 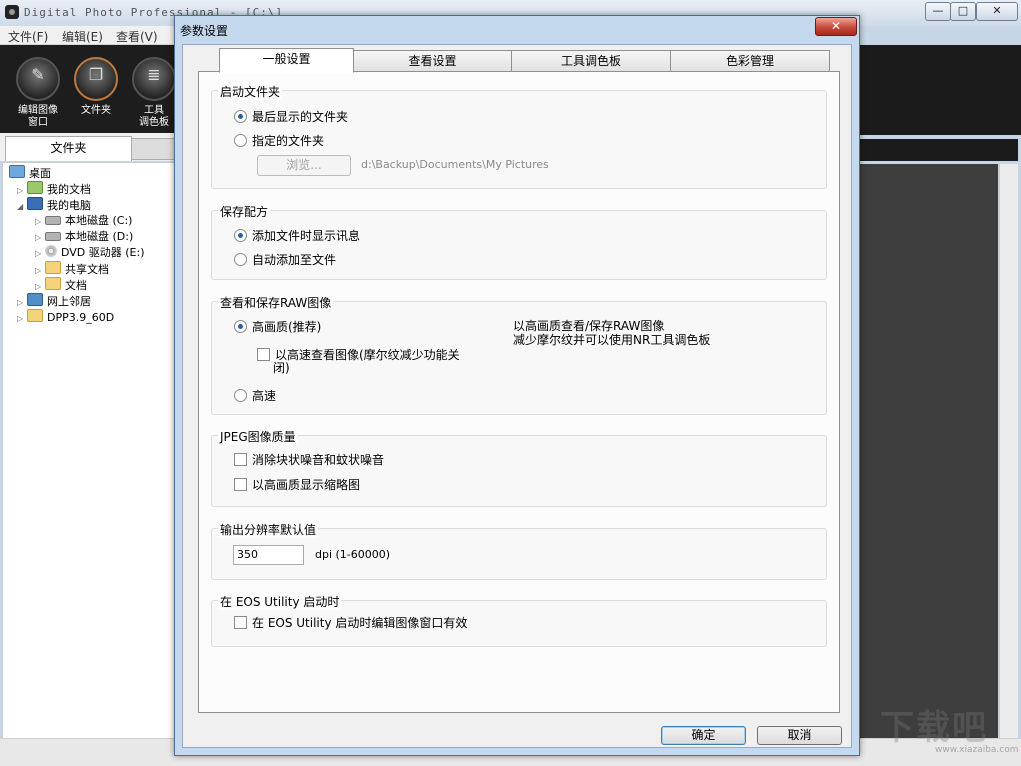 What do you see at coordinates (455, 164) in the screenshot?
I see `folder-path: d:\Backup\Documents\My Pictures` at bounding box center [455, 164].